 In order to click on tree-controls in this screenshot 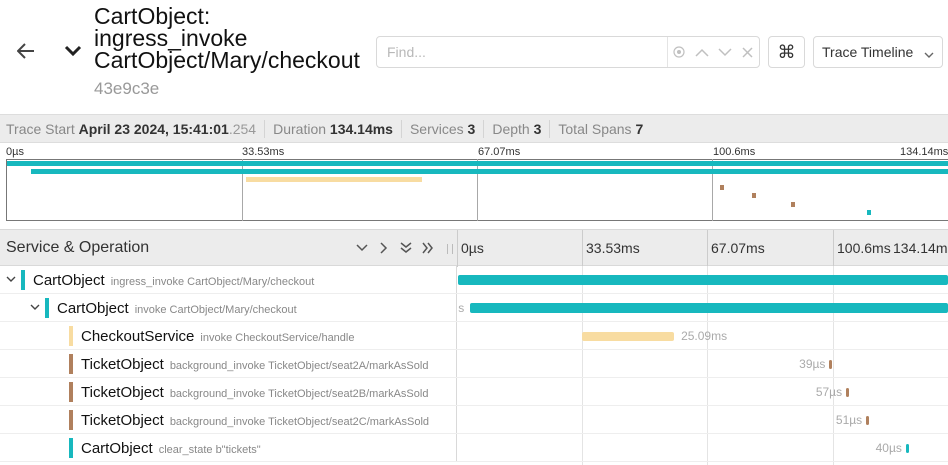, I will do `click(395, 248)`.